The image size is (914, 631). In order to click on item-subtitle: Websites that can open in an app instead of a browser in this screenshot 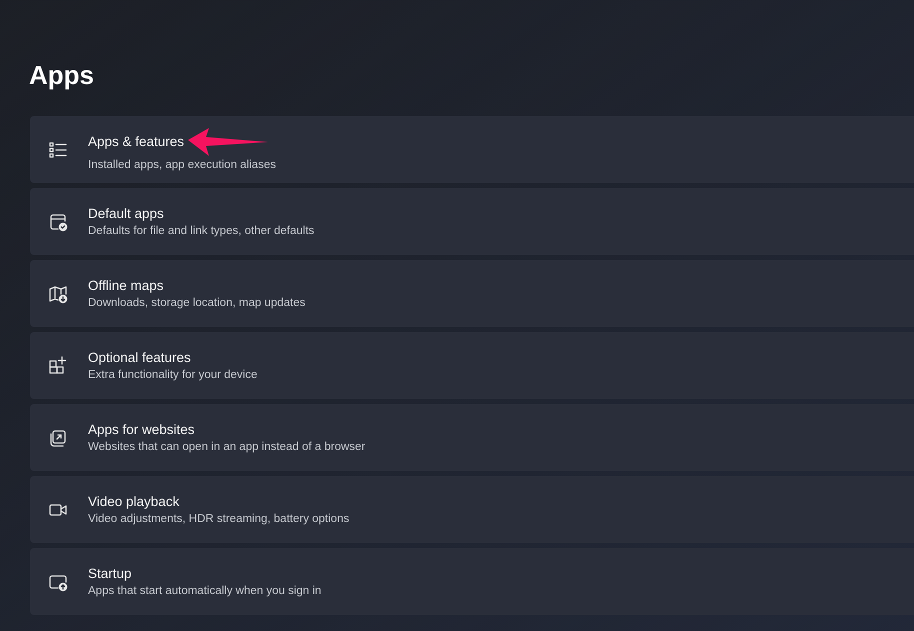, I will do `click(227, 447)`.